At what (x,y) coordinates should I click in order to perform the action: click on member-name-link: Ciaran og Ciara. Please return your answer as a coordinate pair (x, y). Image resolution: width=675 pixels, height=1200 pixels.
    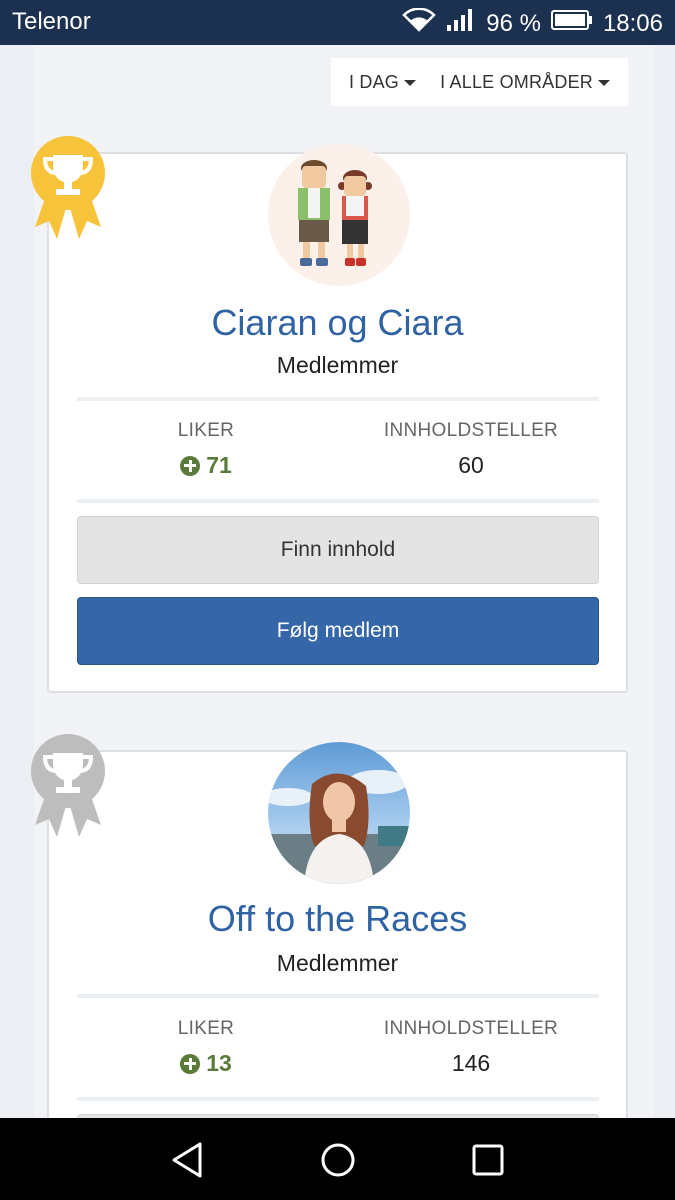
    Looking at the image, I should click on (337, 323).